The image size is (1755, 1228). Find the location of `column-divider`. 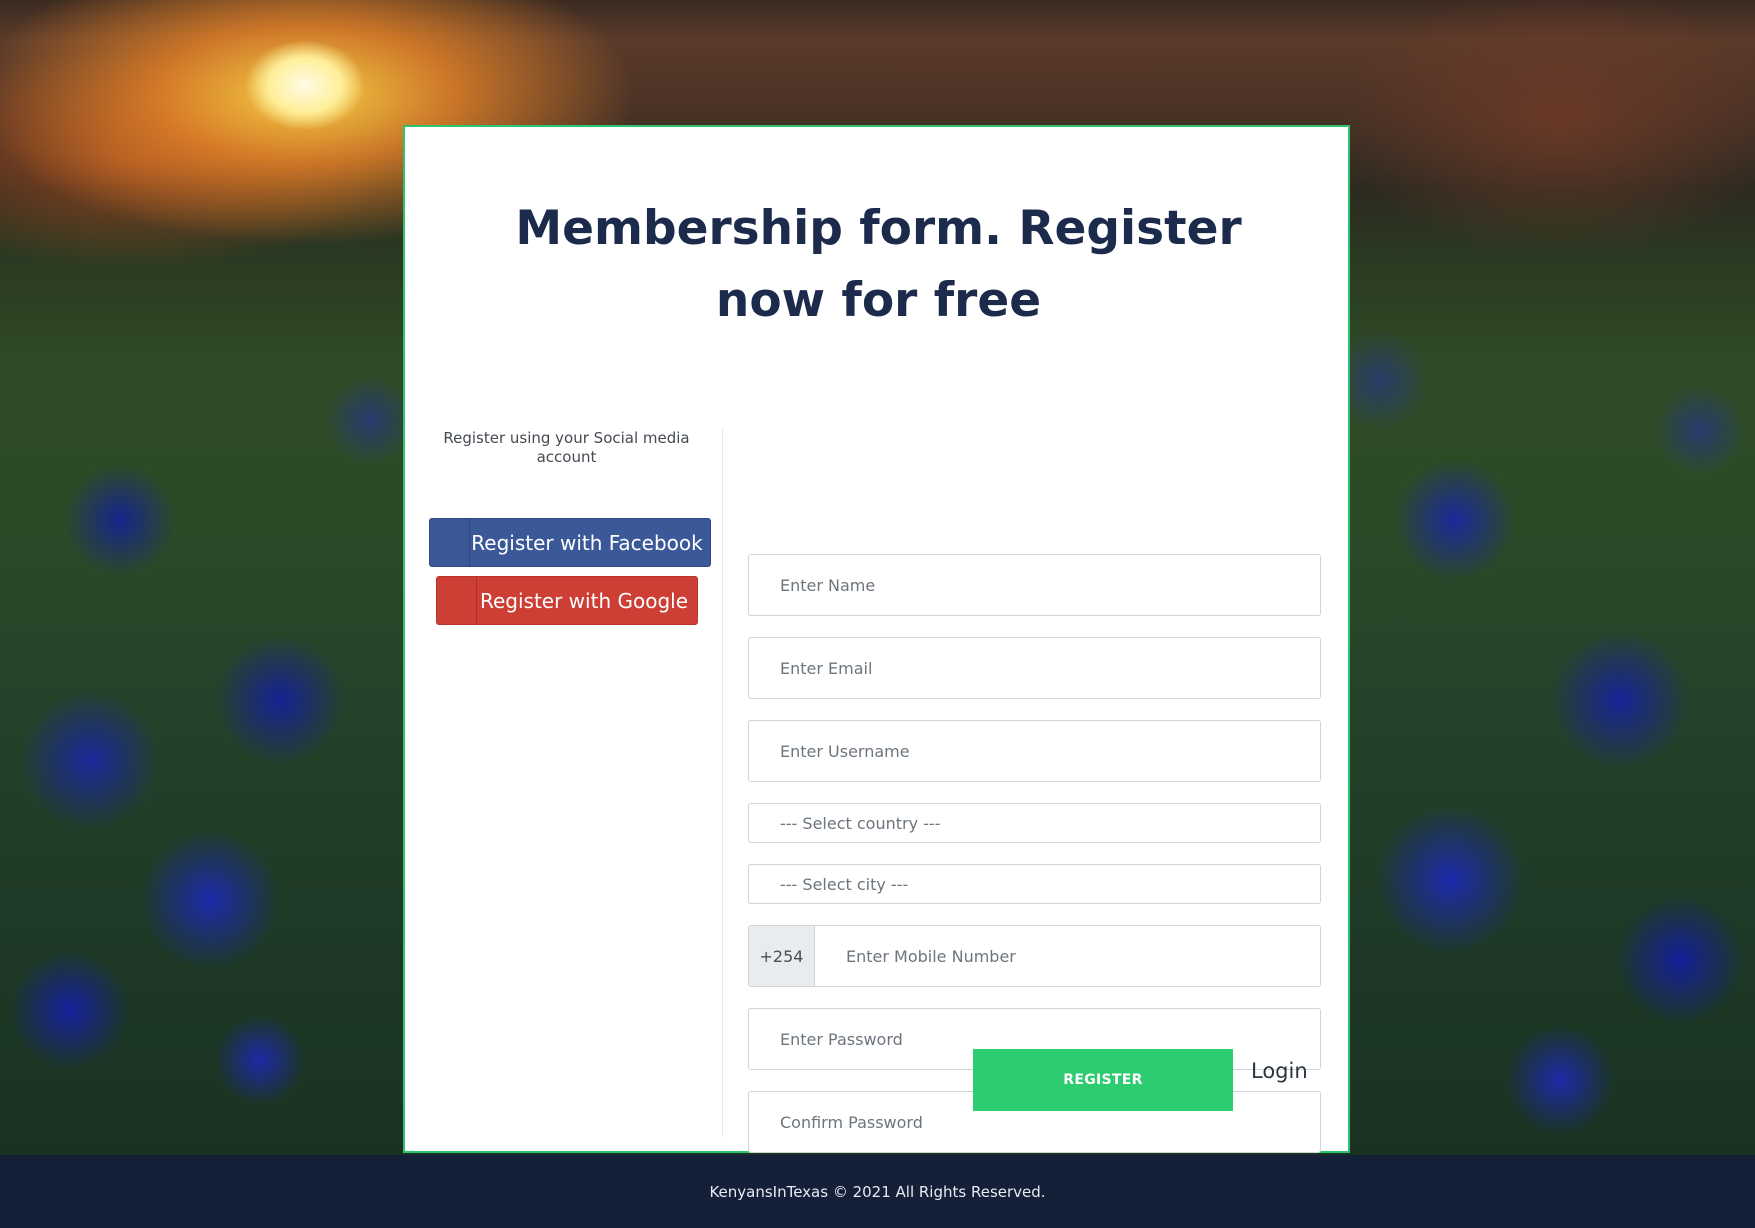

column-divider is located at coordinates (722, 783).